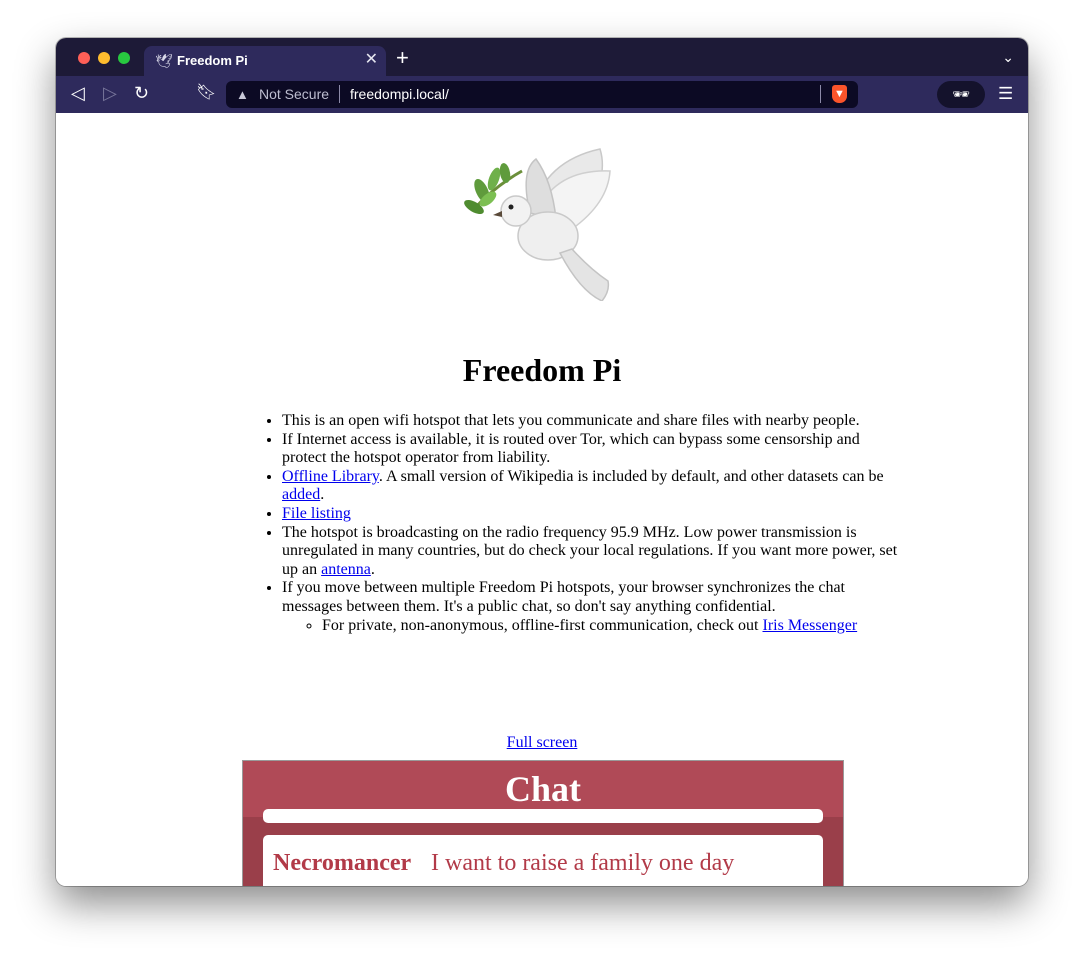 The image size is (1084, 960). I want to click on full-screen-link: Full screen, so click(542, 742).